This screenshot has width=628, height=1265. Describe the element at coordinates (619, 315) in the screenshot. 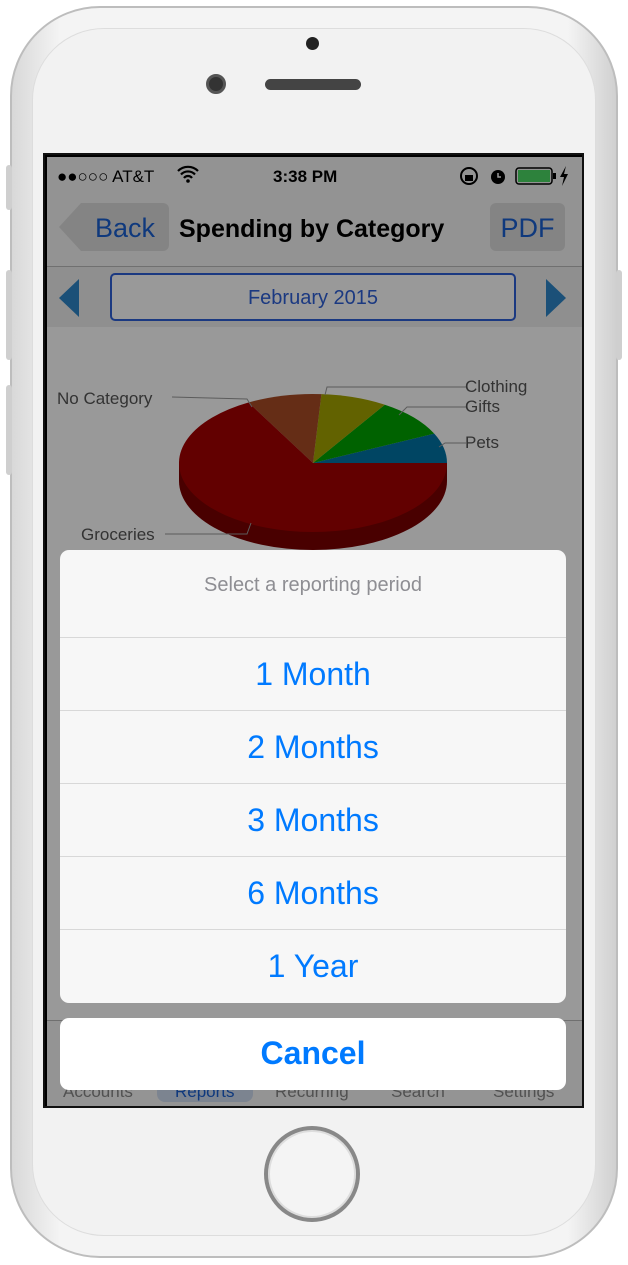

I see `power-button` at that location.